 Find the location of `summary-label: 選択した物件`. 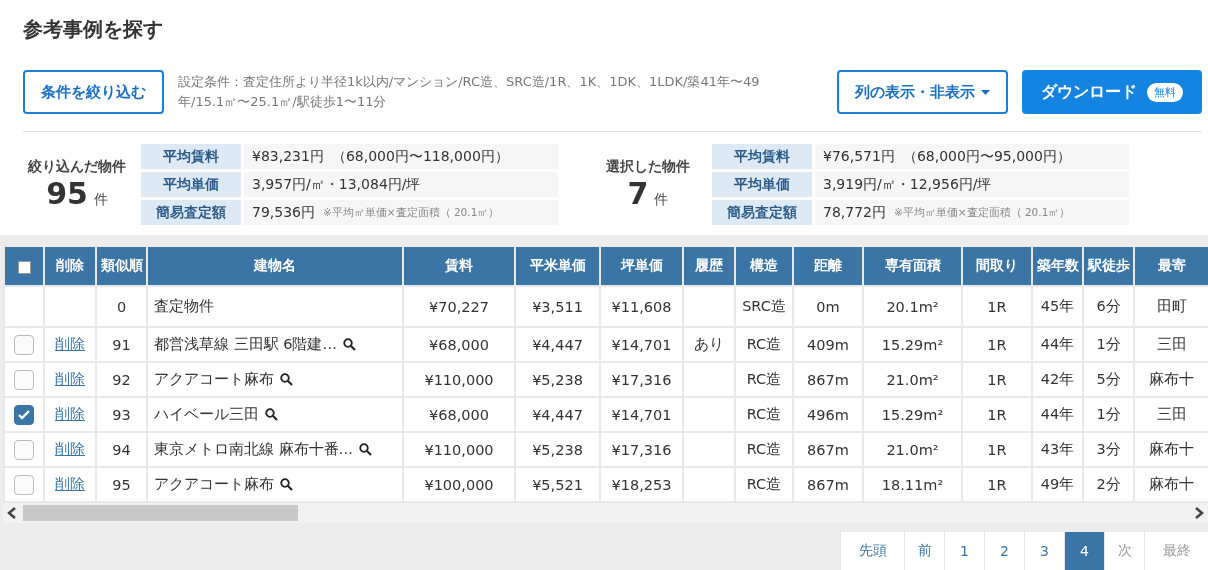

summary-label: 選択した物件 is located at coordinates (648, 167).